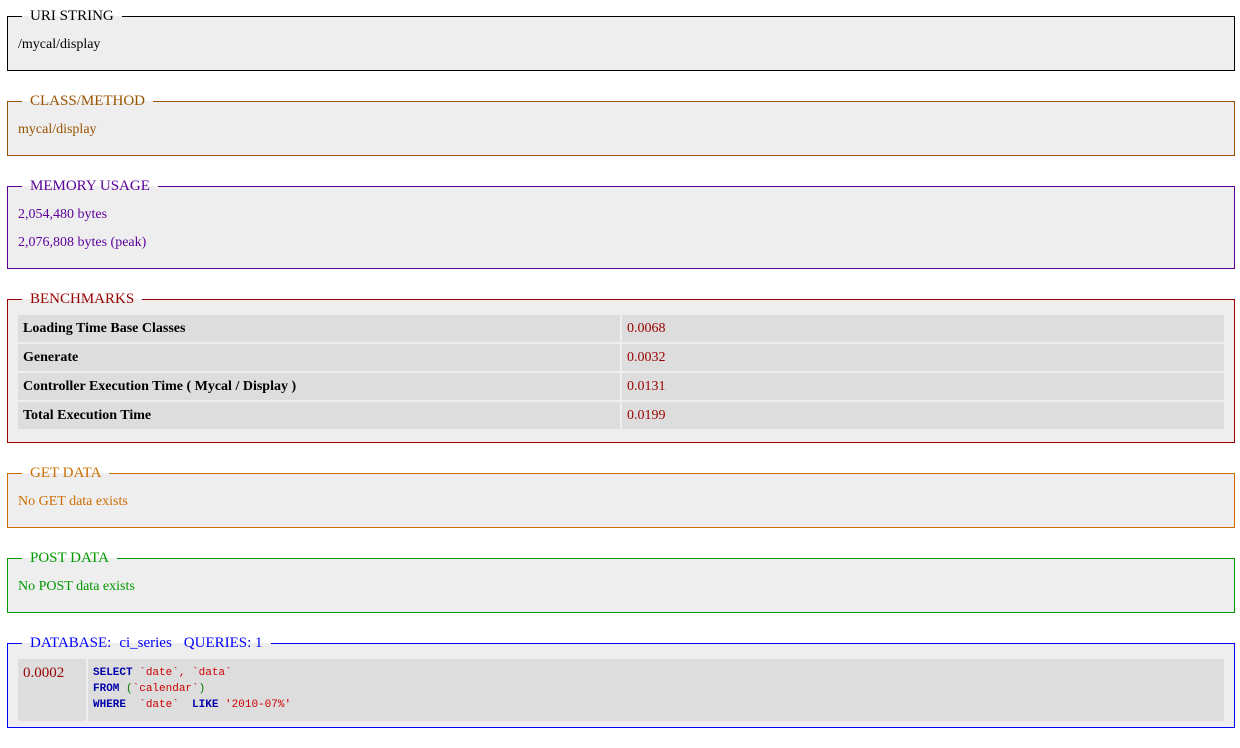  What do you see at coordinates (63, 214) in the screenshot?
I see `memory-usage-value: 2,054,480 bytes` at bounding box center [63, 214].